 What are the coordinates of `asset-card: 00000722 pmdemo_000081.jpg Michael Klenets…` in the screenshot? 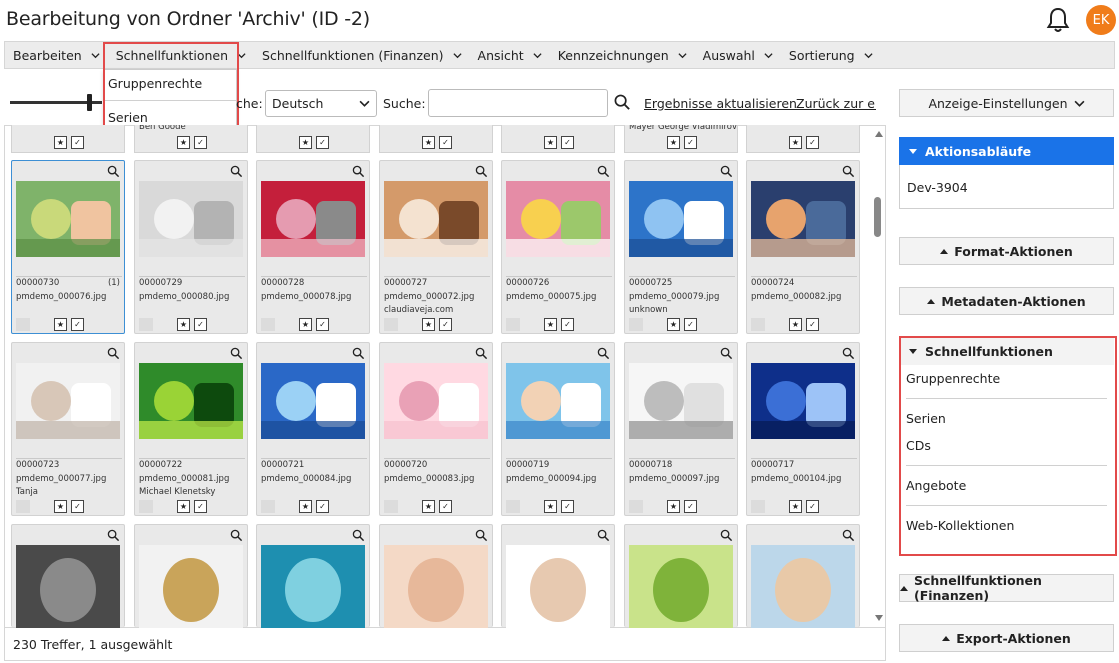 It's located at (191, 429).